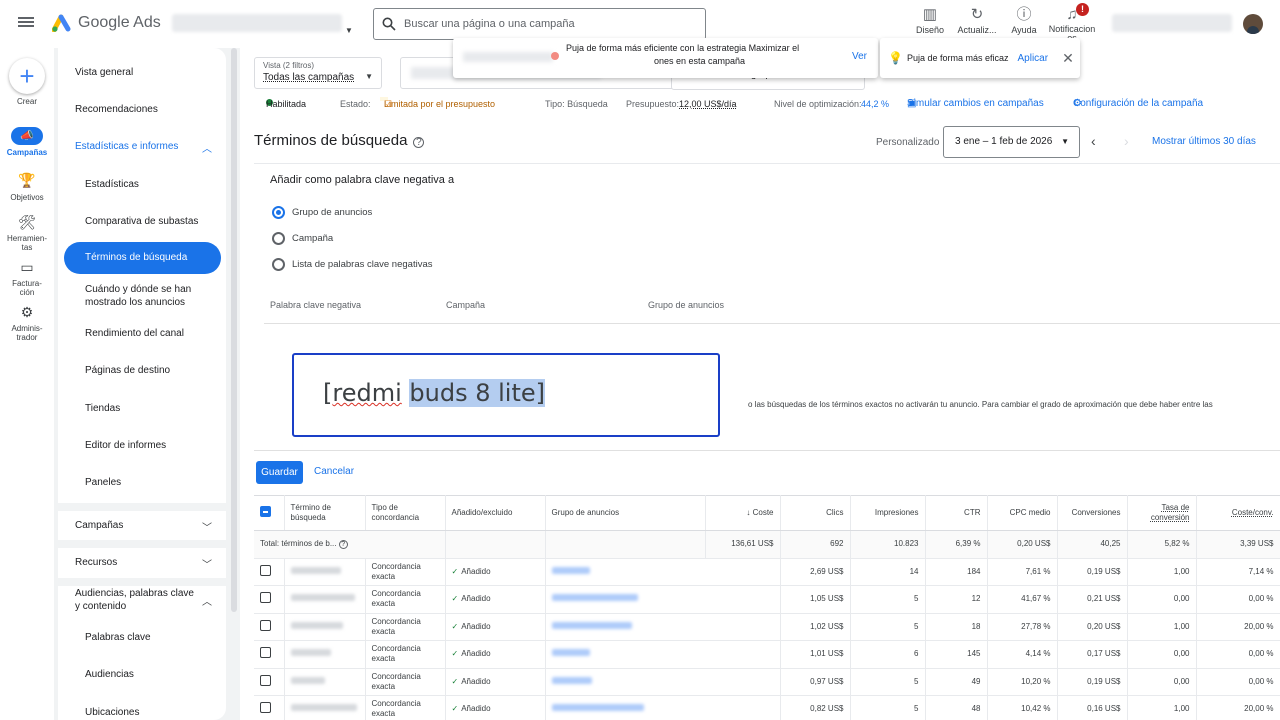 The height and width of the screenshot is (720, 1280). I want to click on create-button: +, so click(27, 76).